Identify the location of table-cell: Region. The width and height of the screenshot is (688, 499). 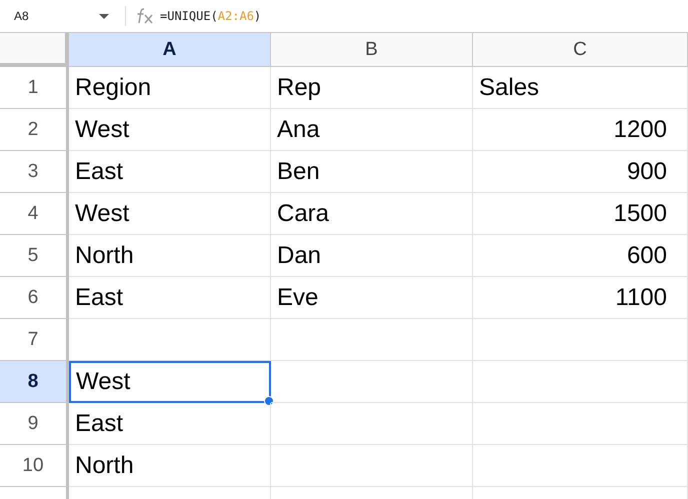
(170, 88).